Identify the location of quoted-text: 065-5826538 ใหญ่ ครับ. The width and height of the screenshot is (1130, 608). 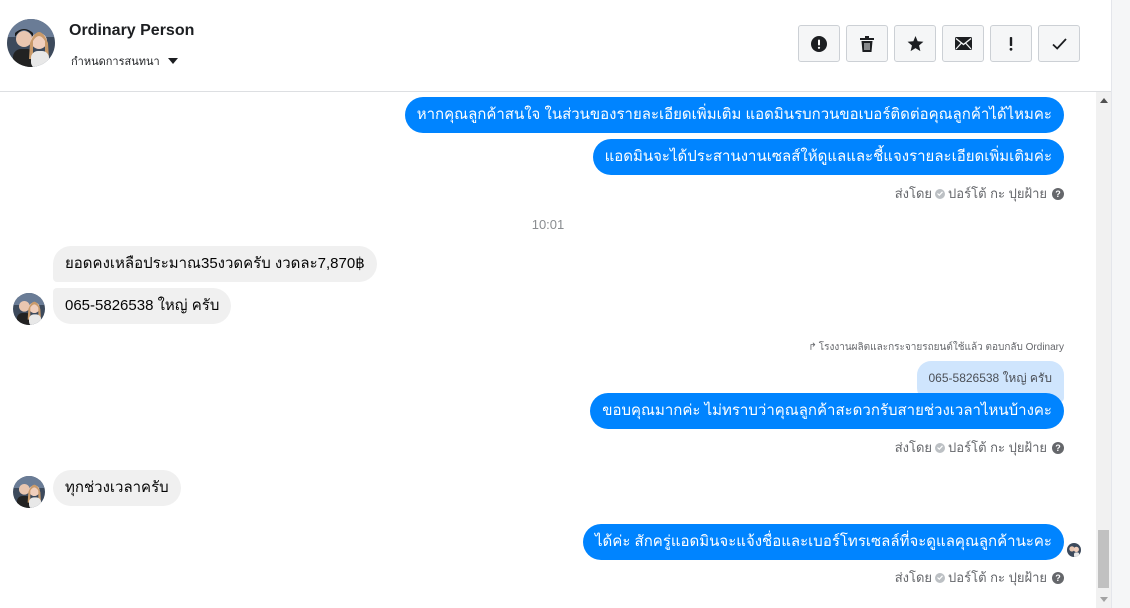
(990, 378).